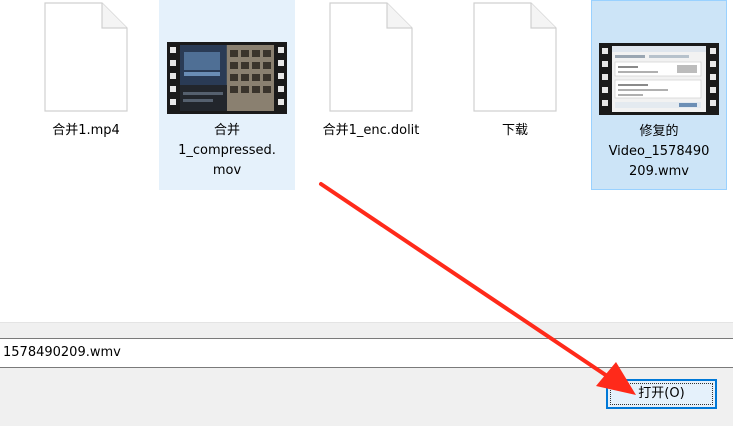 The image size is (733, 426). What do you see at coordinates (514, 130) in the screenshot?
I see `file-name: 下载` at bounding box center [514, 130].